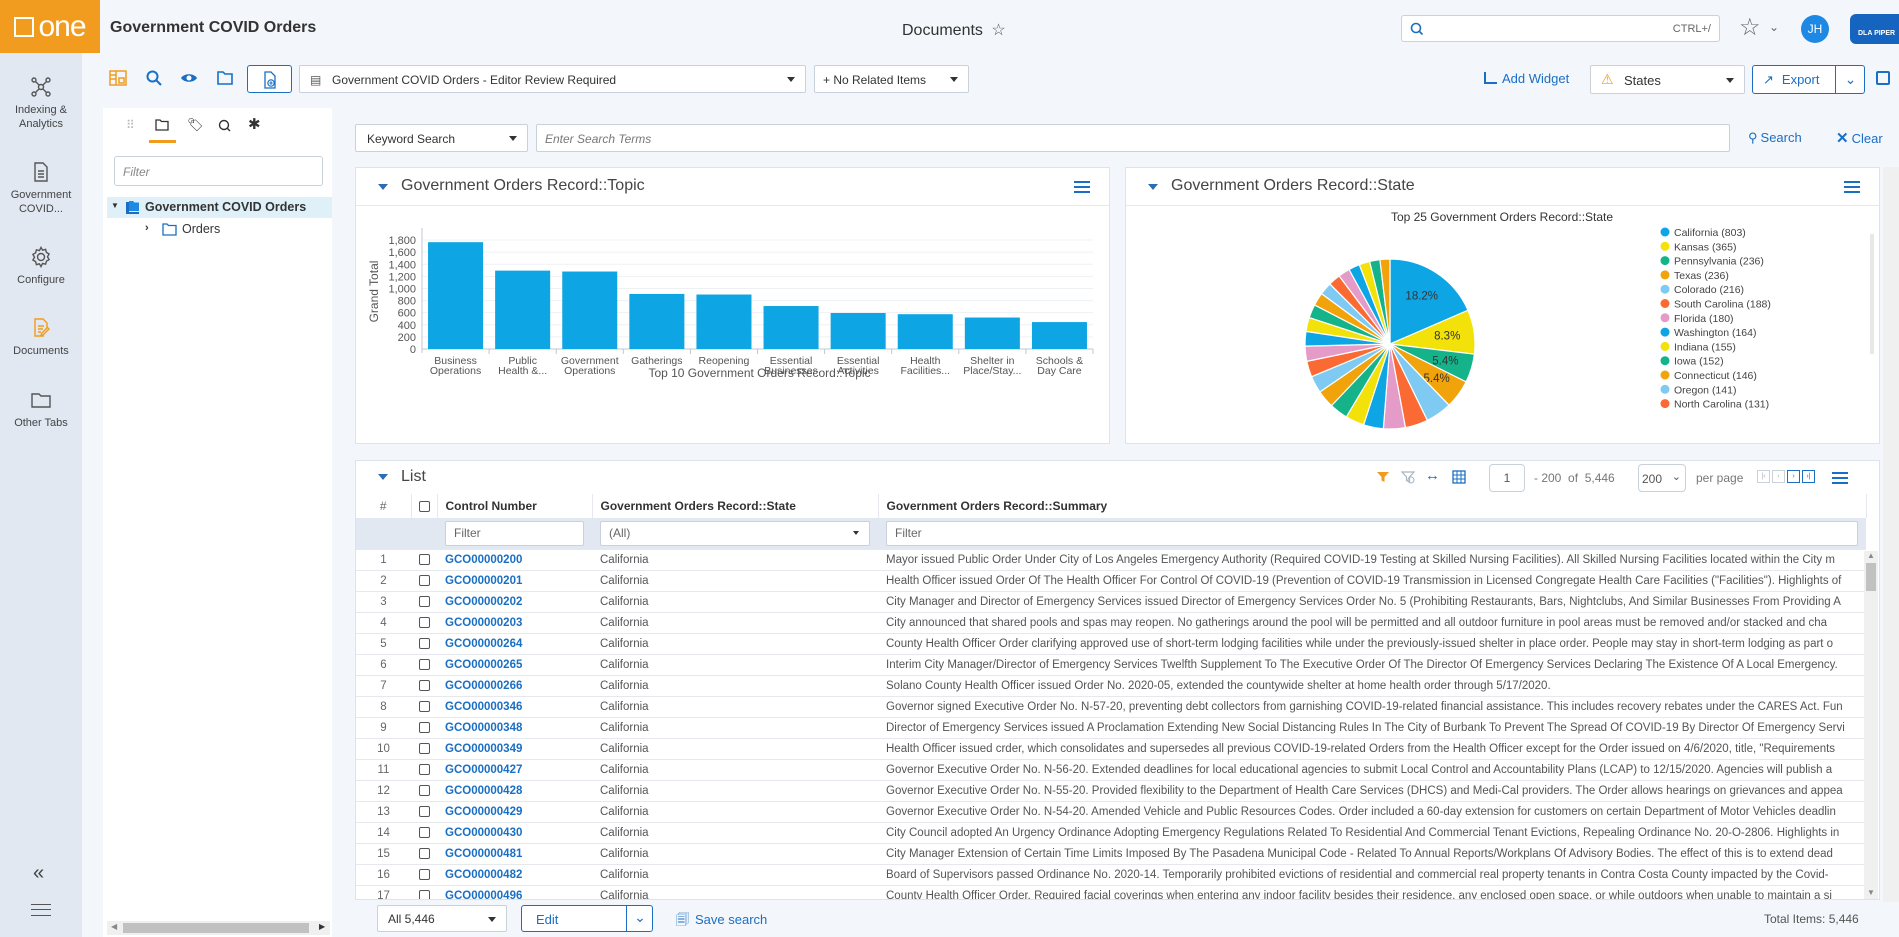 This screenshot has width=1899, height=937. Describe the element at coordinates (1372, 533) in the screenshot. I see `summary-filter: Filter` at that location.